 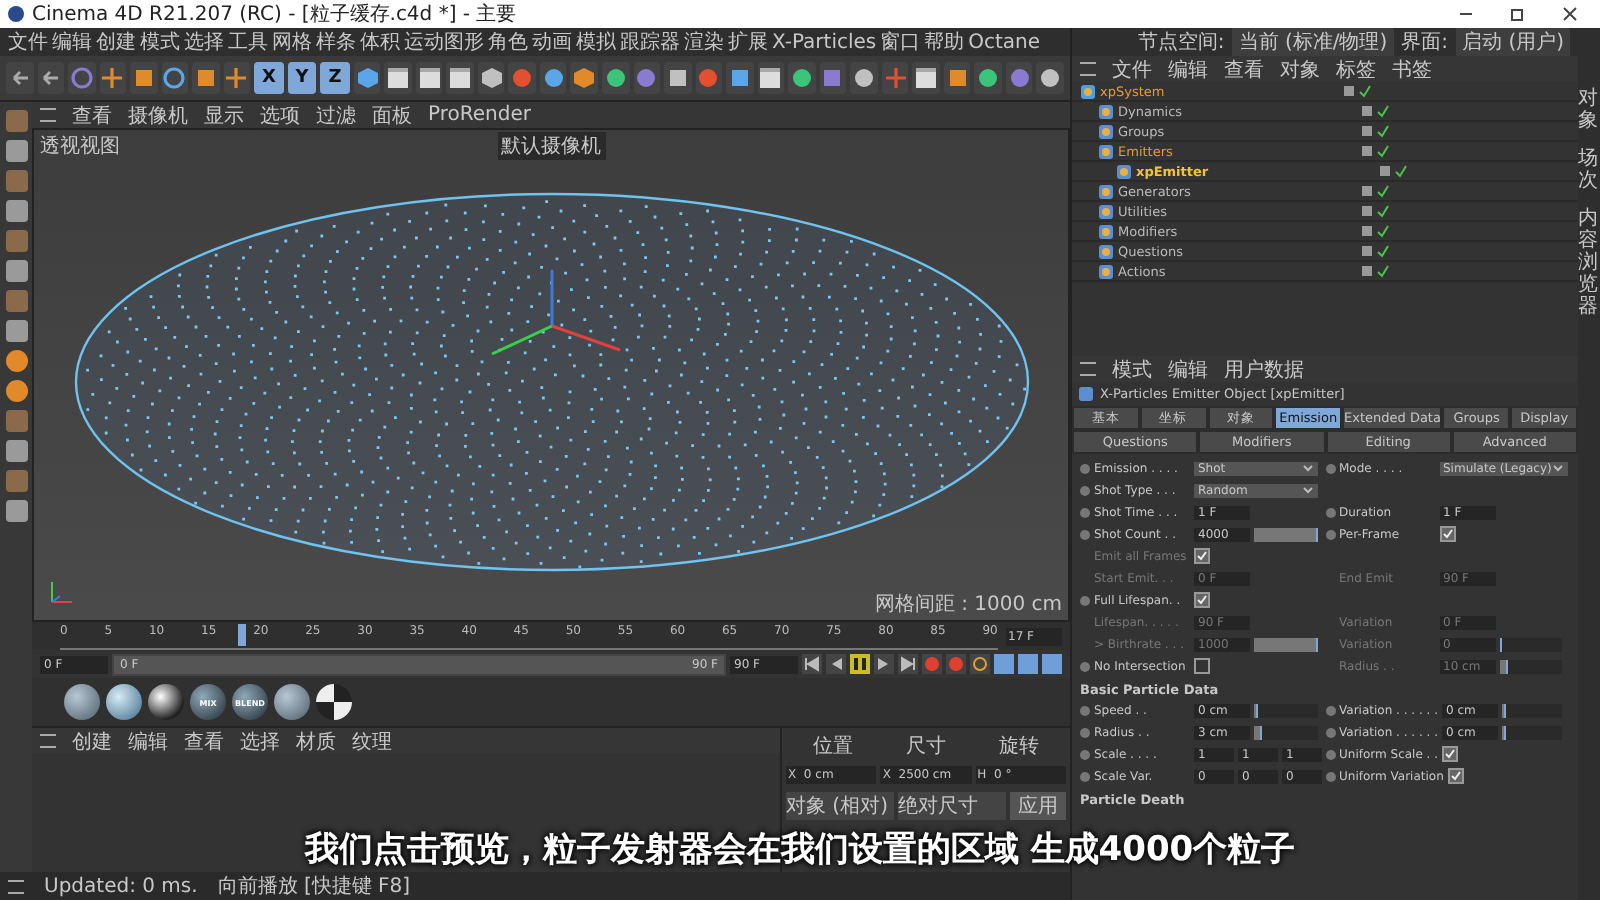 What do you see at coordinates (204, 42) in the screenshot?
I see `menu-item: 选择` at bounding box center [204, 42].